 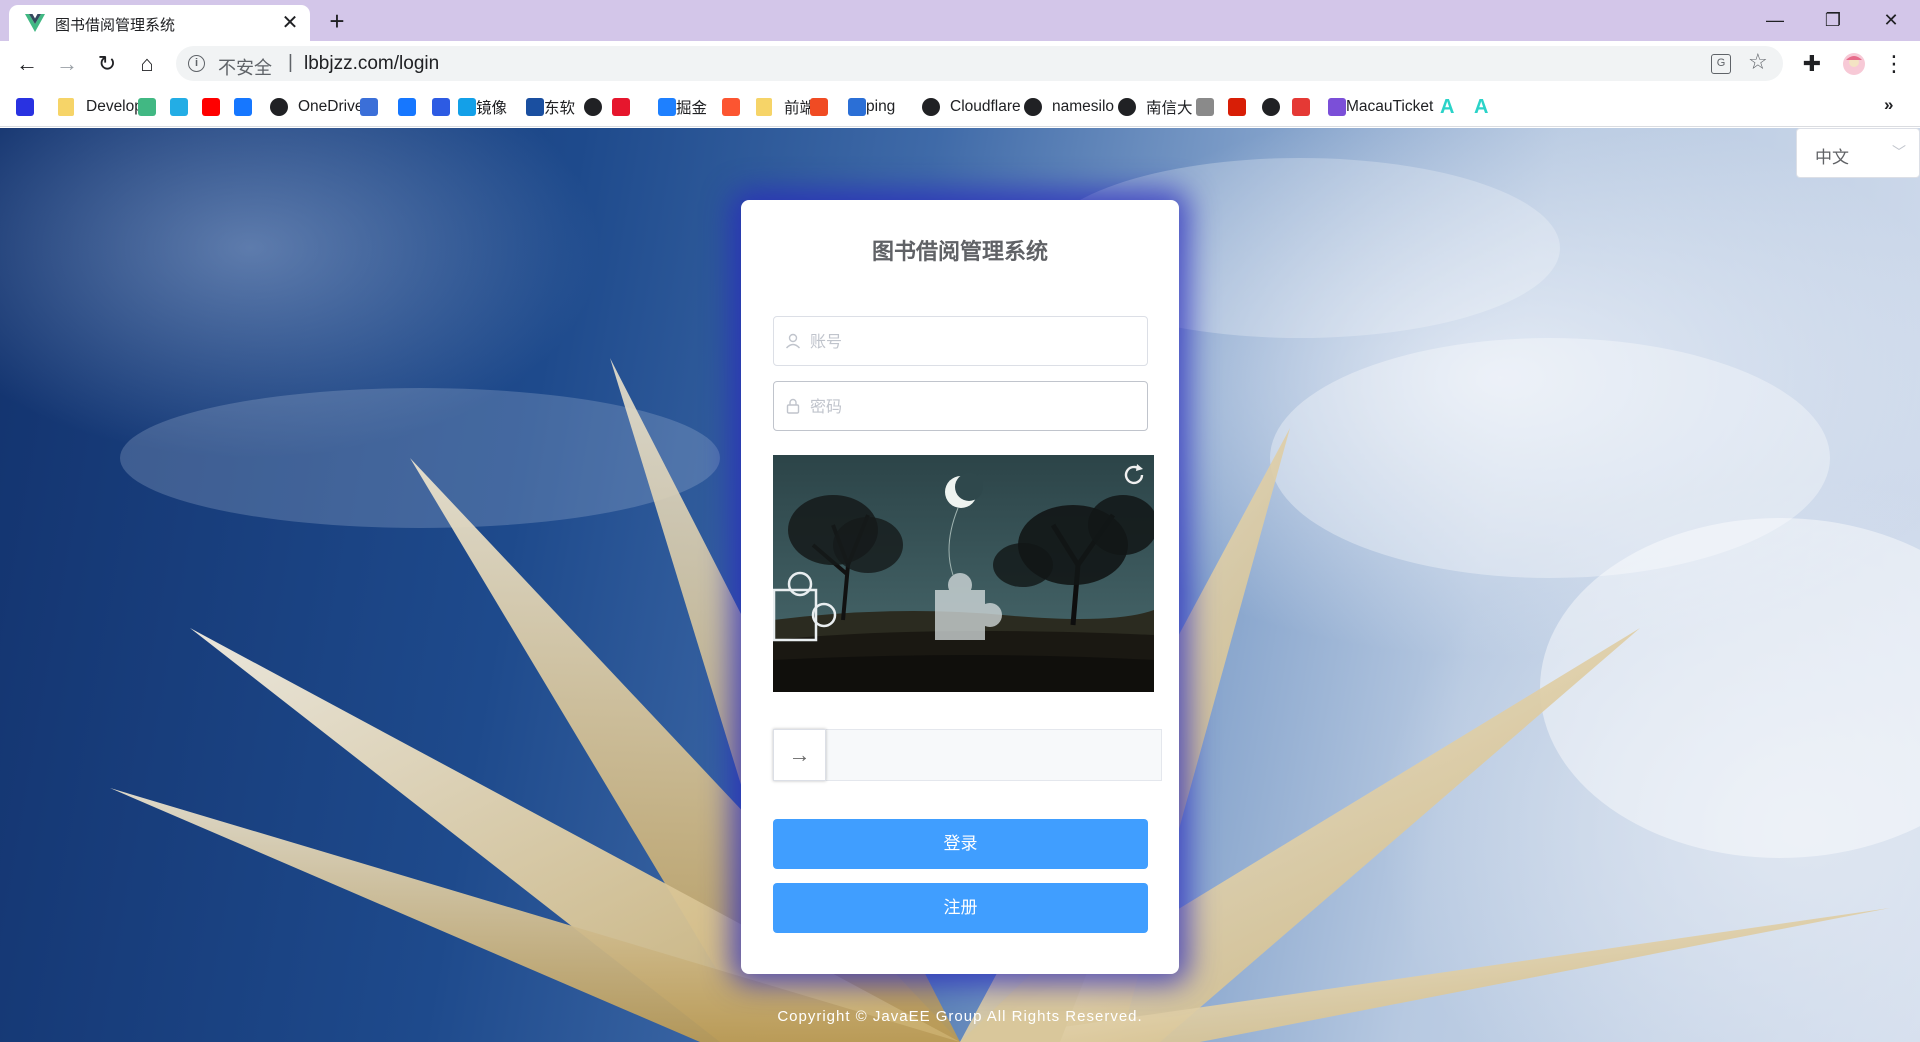 What do you see at coordinates (1083, 106) in the screenshot?
I see `bookmark-label: namesilo` at bounding box center [1083, 106].